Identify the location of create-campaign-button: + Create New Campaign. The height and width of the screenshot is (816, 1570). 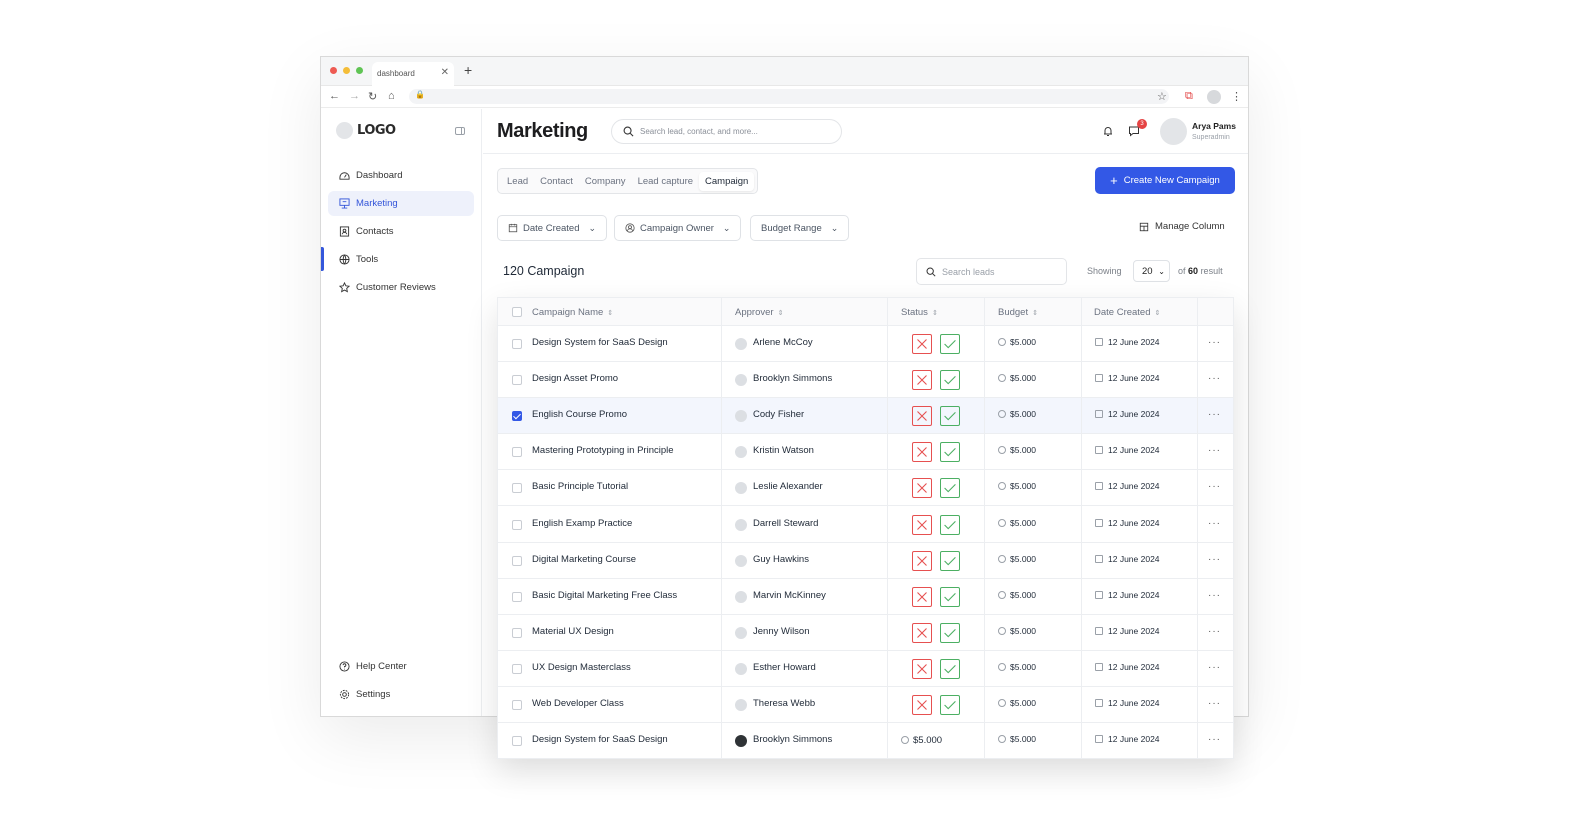
(1165, 180).